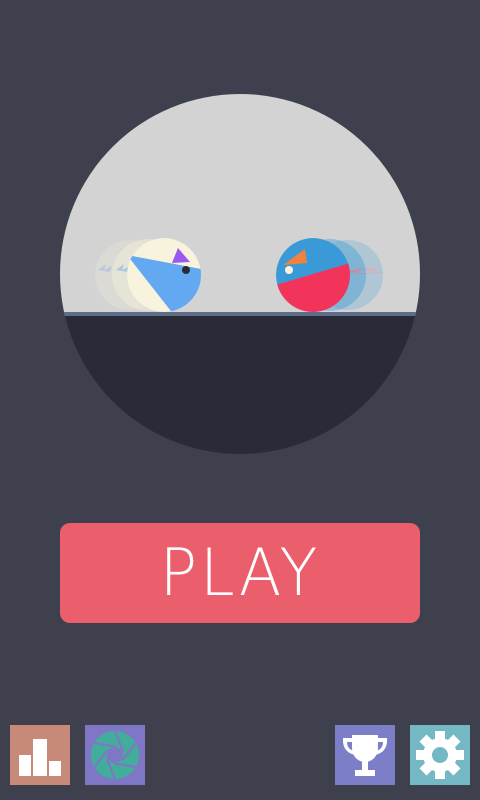  I want to click on opponent-eye, so click(289, 270).